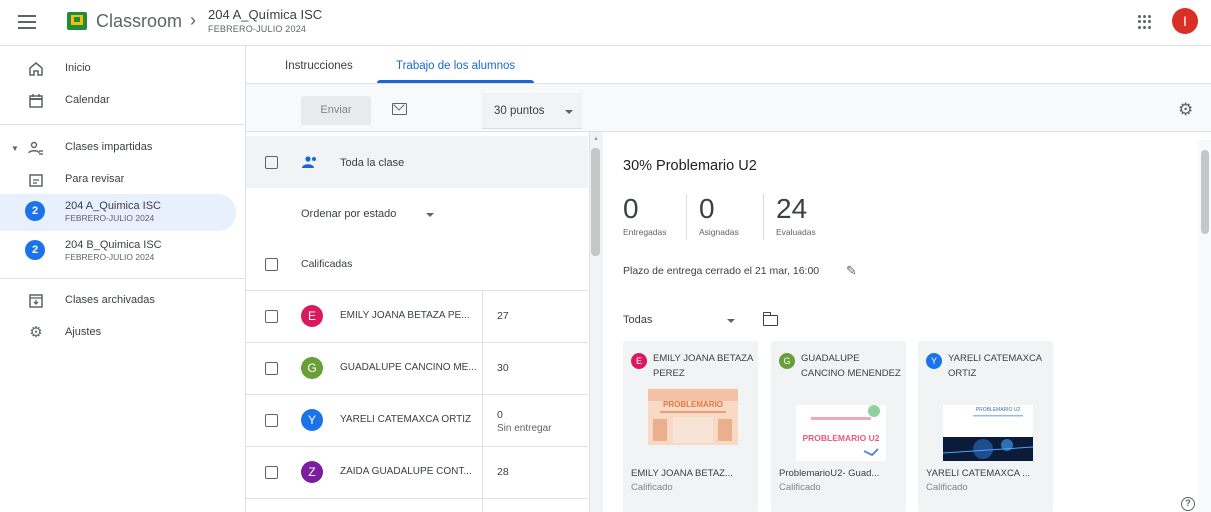 The width and height of the screenshot is (1211, 512). Describe the element at coordinates (95, 179) in the screenshot. I see `sidebar-item-label: Para revisar` at that location.